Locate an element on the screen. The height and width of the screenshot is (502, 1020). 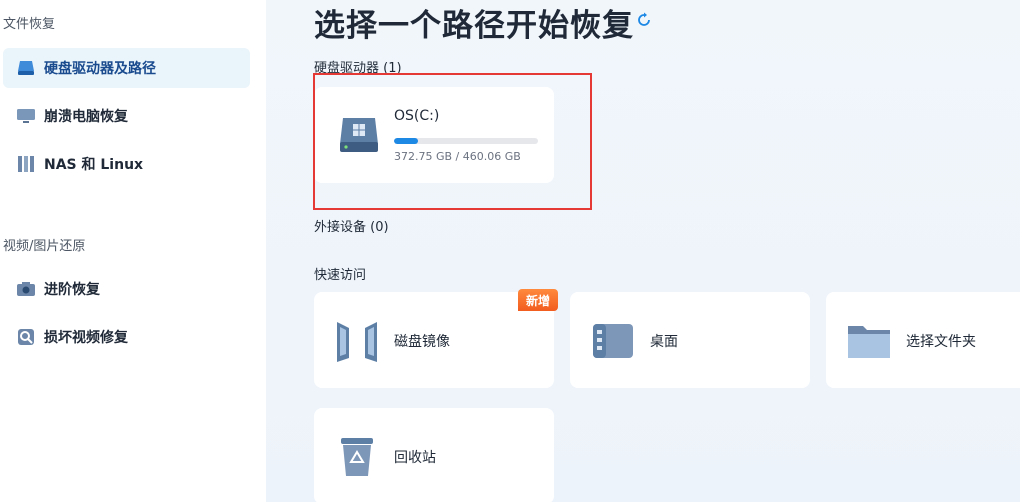
camera-icon is located at coordinates (26, 289).